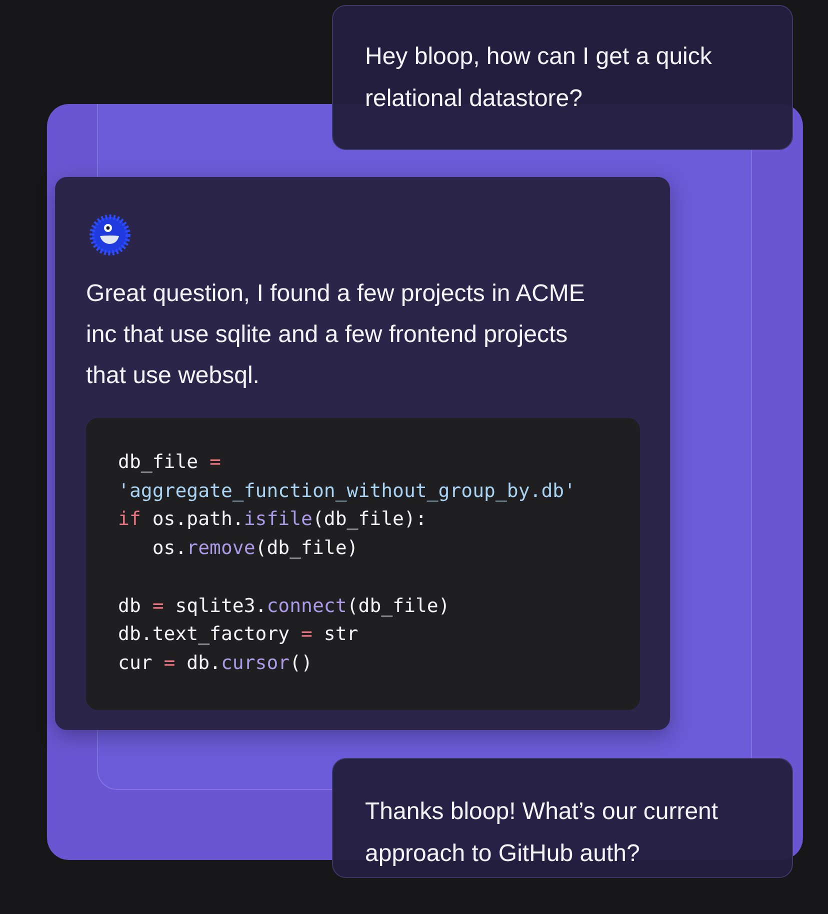 The image size is (828, 914). I want to click on code-token: db.text_factory, so click(204, 634).